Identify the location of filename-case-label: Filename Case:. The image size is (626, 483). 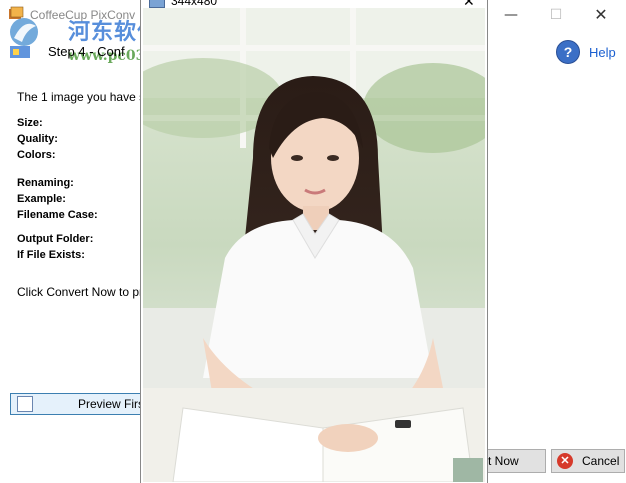
(57, 215).